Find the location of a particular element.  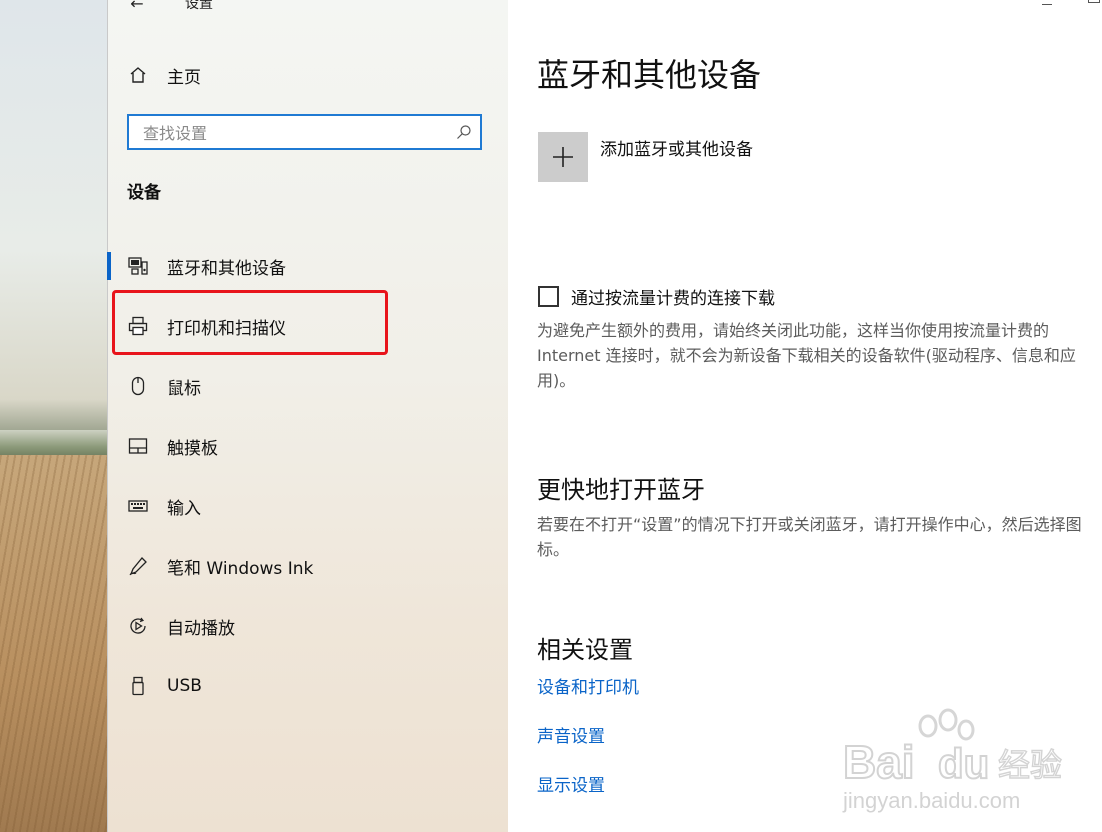

sidebar-item-label: 蓝牙和其他设备 is located at coordinates (226, 268).